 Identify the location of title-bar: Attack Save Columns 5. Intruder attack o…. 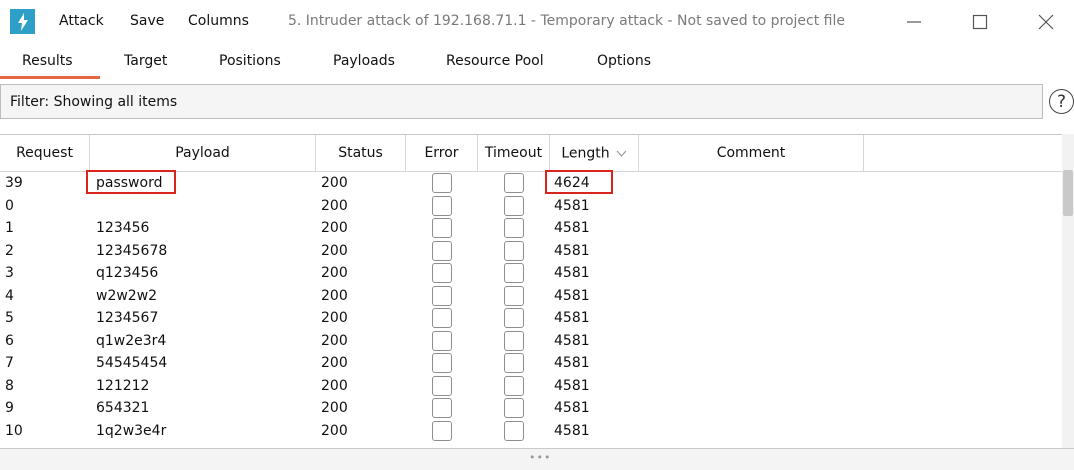
(537, 22).